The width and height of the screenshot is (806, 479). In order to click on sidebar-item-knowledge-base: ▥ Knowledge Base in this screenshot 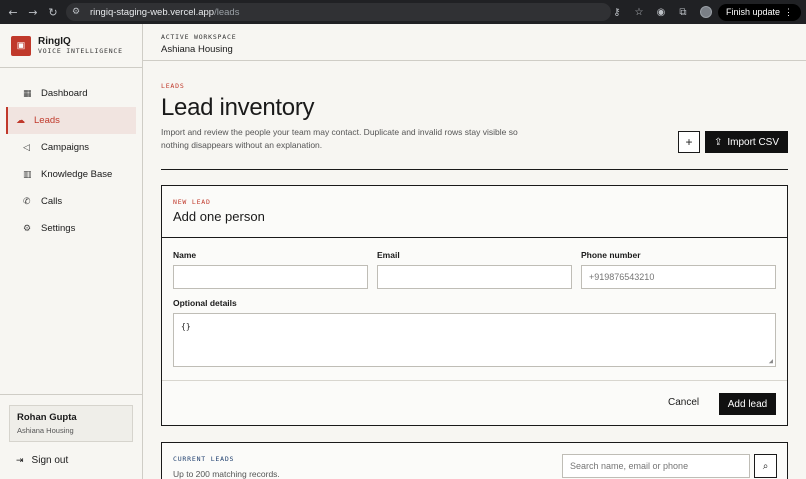, I will do `click(71, 174)`.